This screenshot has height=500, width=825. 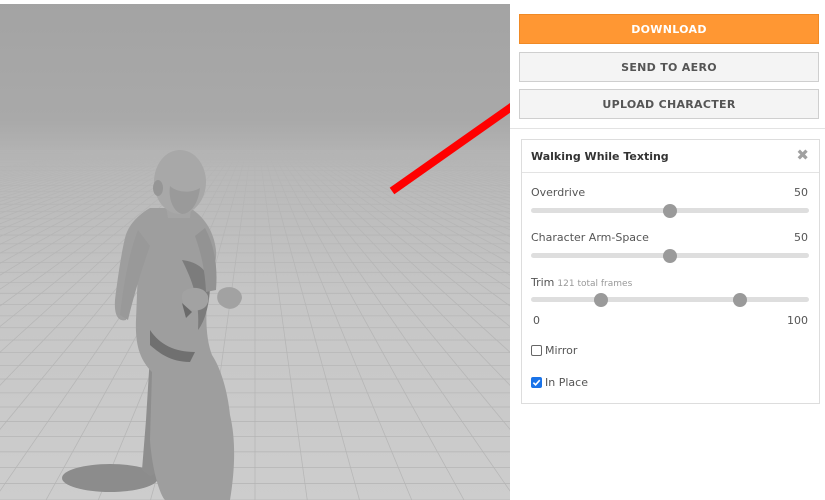 What do you see at coordinates (590, 237) in the screenshot?
I see `arm-space-label: Character Arm-Space` at bounding box center [590, 237].